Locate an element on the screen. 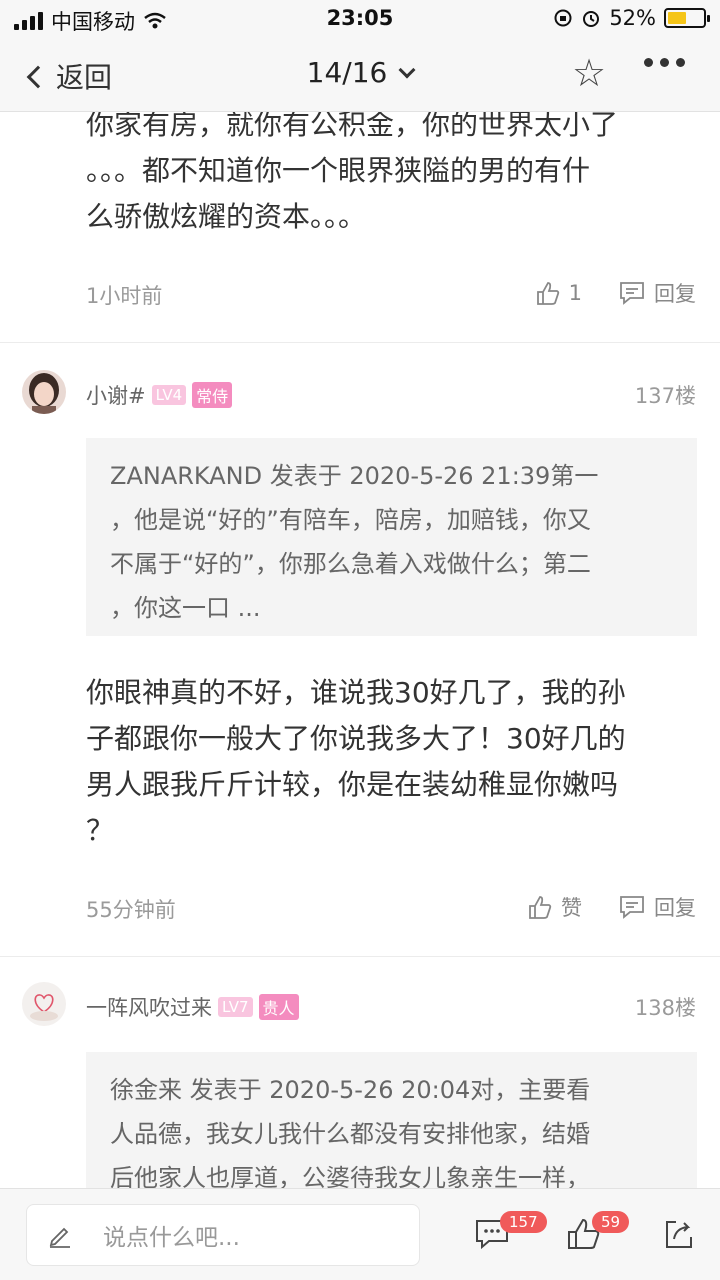  share-button is located at coordinates (679, 1236).